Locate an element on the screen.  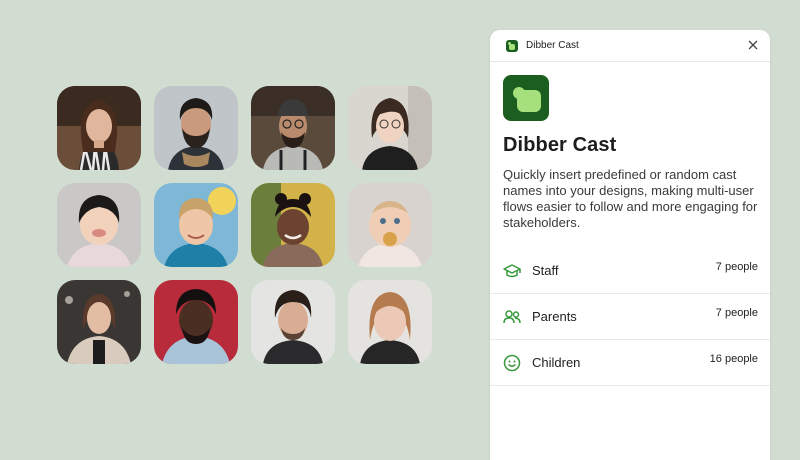
avatar-man-beanie-glasses is located at coordinates (293, 128).